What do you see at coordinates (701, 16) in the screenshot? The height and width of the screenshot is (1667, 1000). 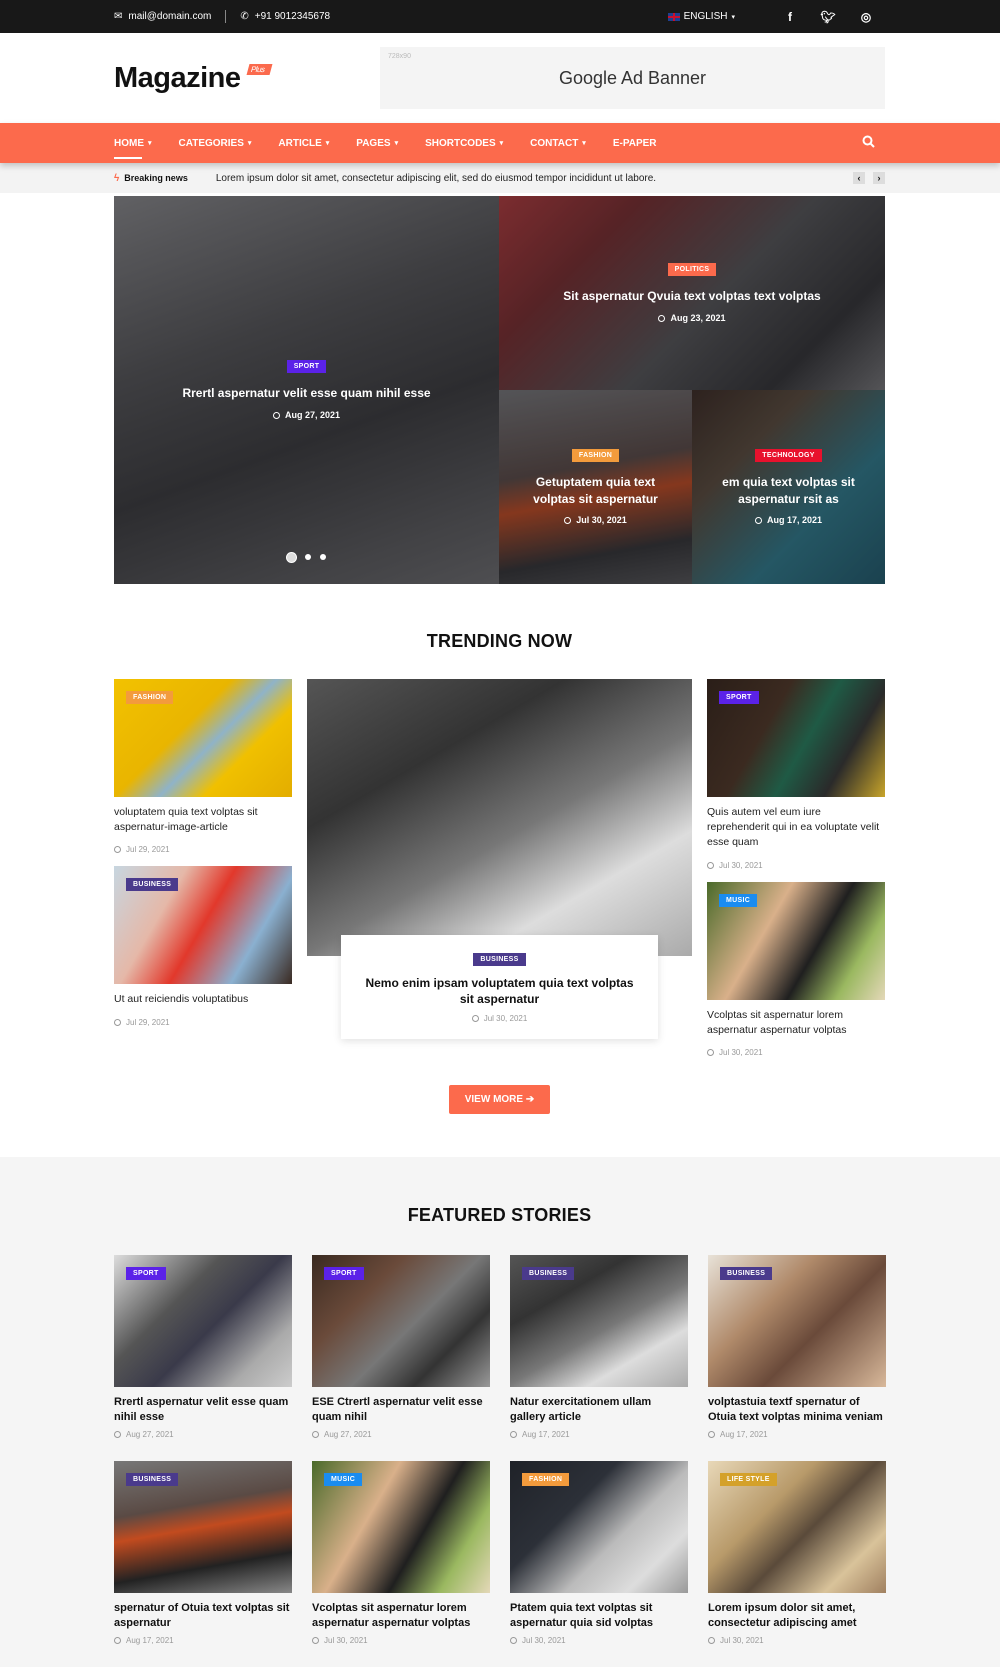 I see `language-selector: ENGLISH ▾` at bounding box center [701, 16].